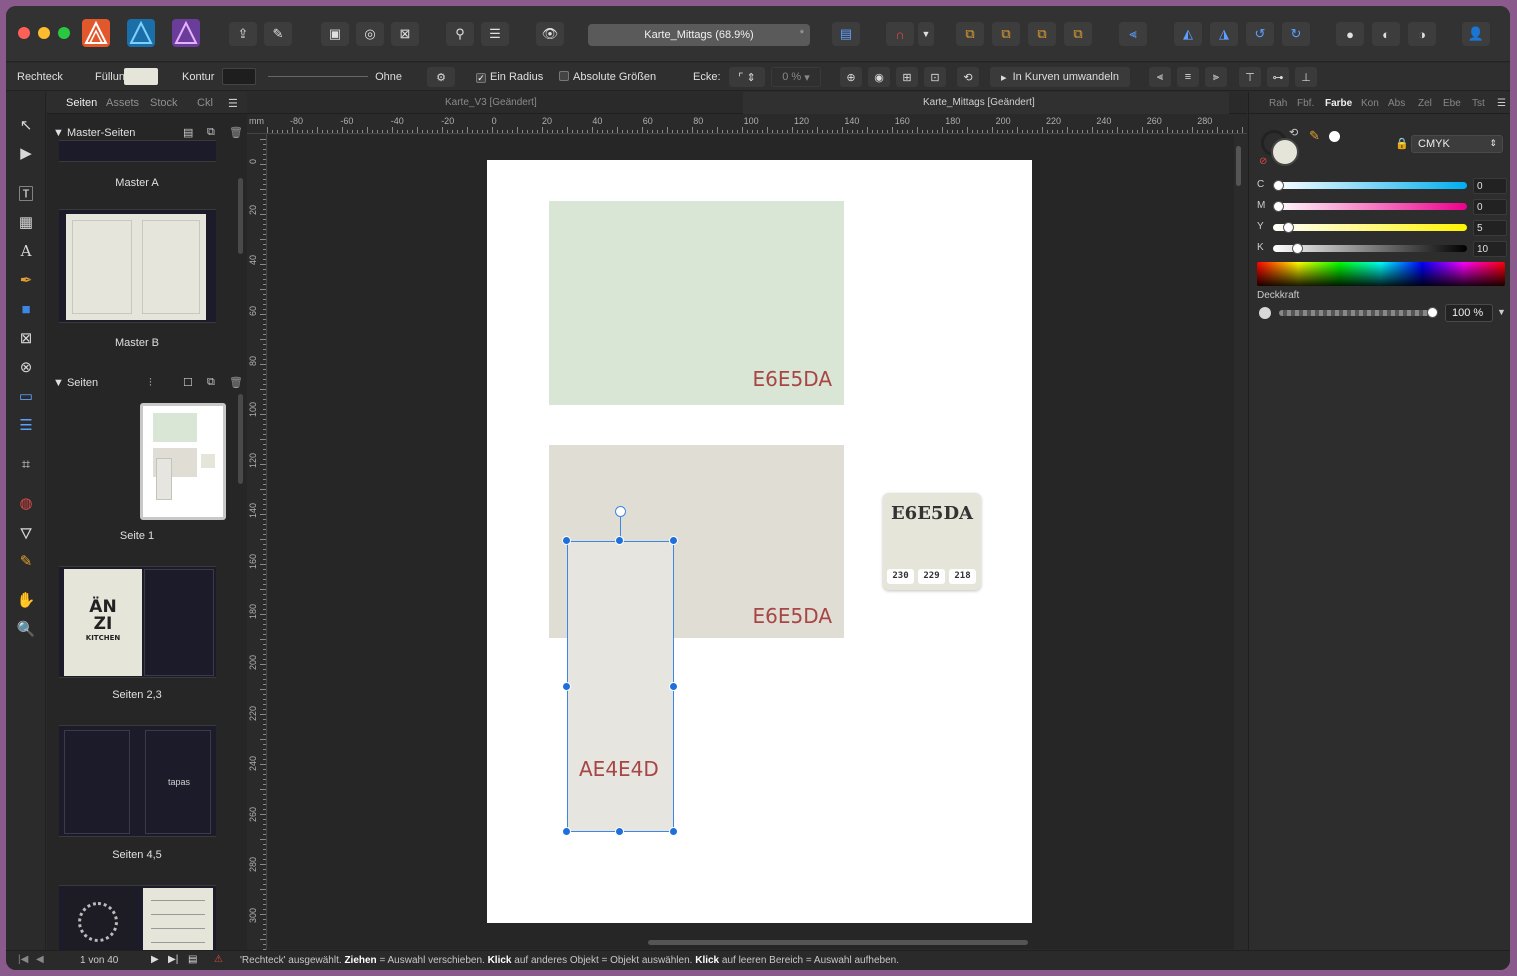 This screenshot has height=976, width=1517. I want to click on convert-icon: ⟲, so click(968, 77).